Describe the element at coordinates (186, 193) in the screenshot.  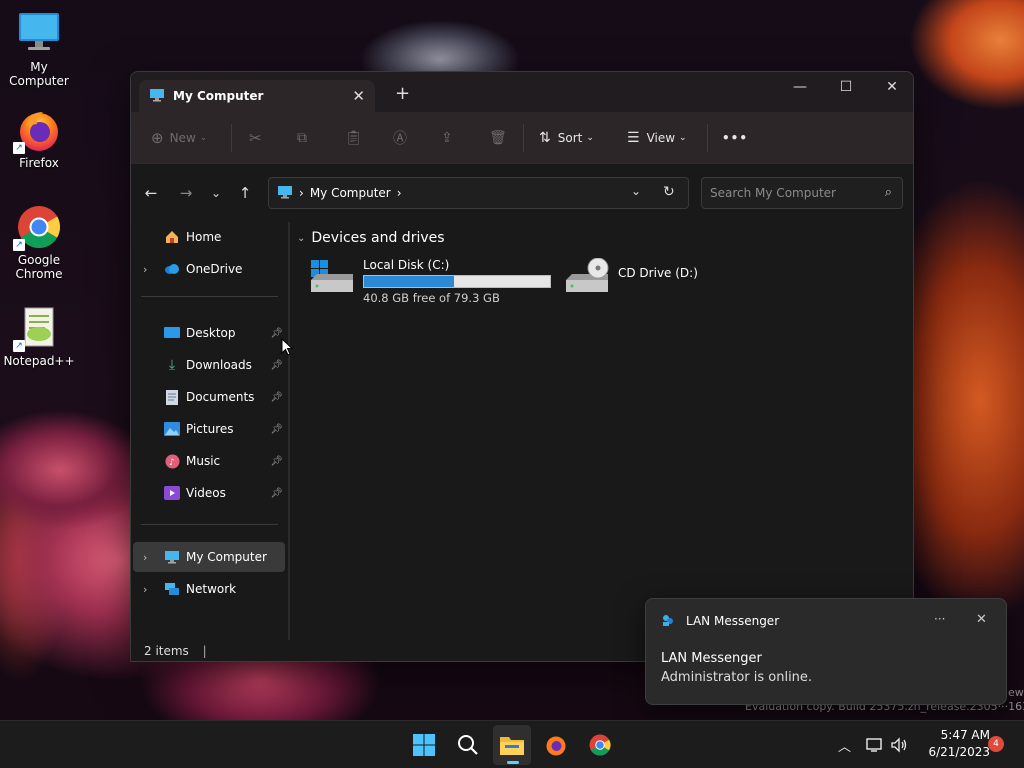
I see `forward-button: →` at that location.